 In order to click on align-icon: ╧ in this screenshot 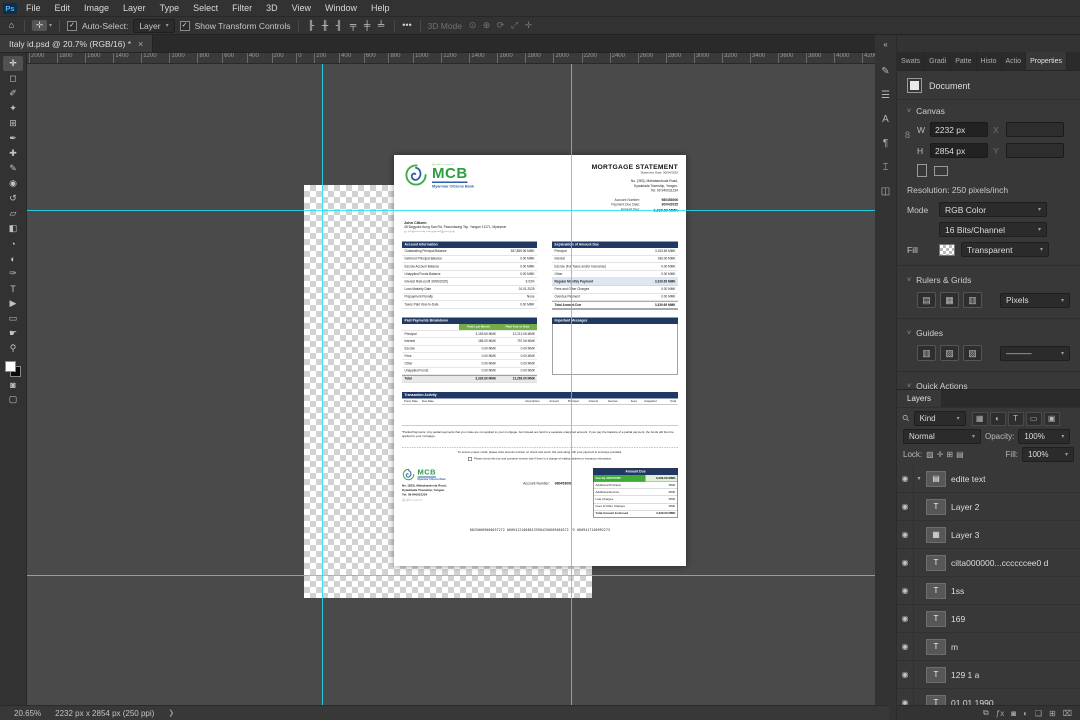, I will do `click(381, 25)`.